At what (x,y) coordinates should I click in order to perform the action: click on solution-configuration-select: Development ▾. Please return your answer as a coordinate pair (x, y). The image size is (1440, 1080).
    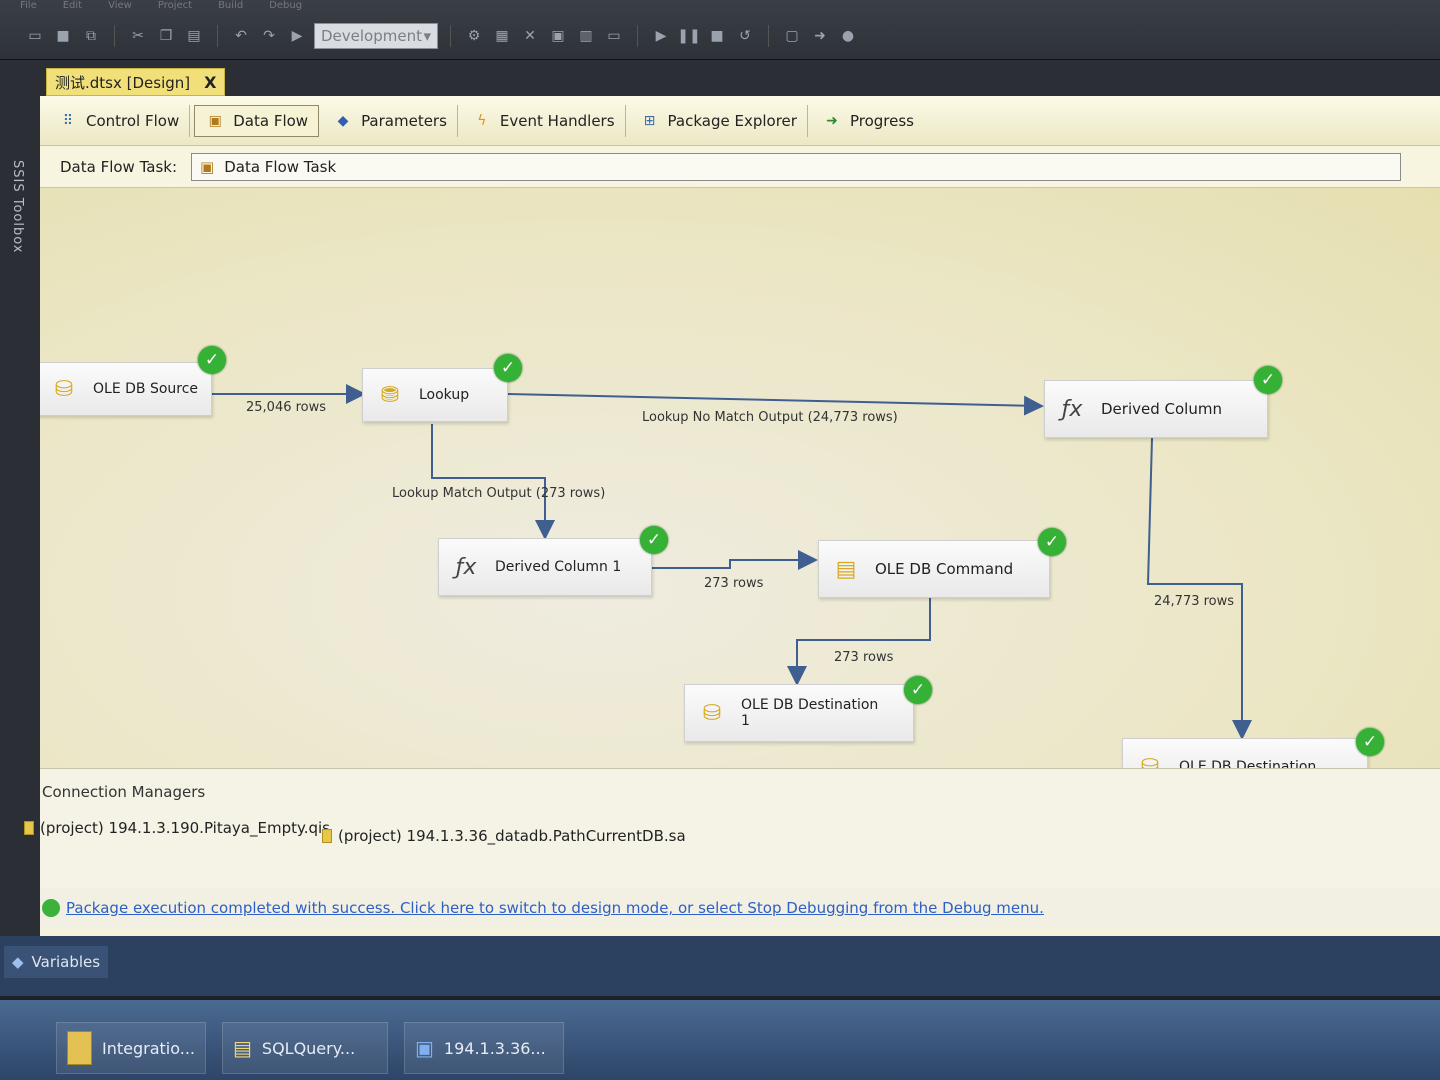
    Looking at the image, I should click on (376, 36).